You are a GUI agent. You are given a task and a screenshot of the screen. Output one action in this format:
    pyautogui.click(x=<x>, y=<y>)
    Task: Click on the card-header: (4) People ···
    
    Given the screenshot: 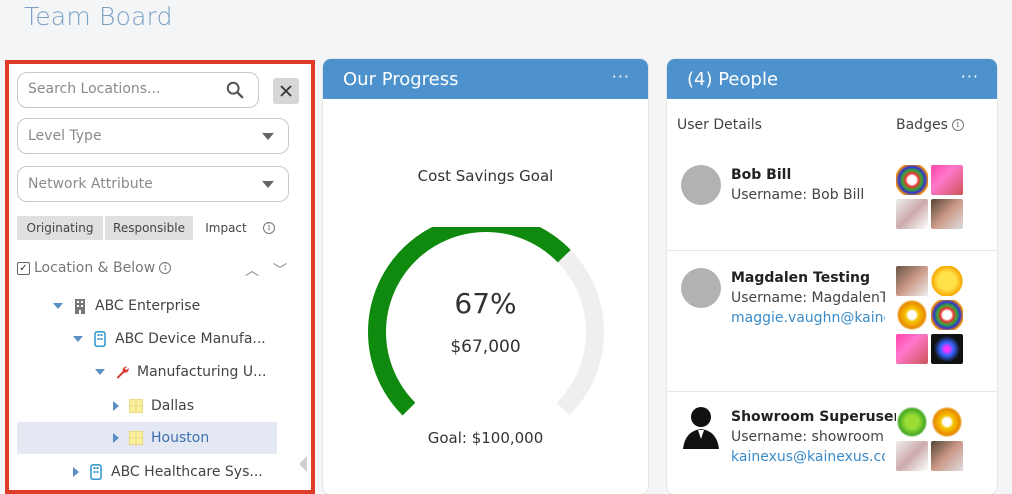 What is the action you would take?
    pyautogui.click(x=832, y=79)
    